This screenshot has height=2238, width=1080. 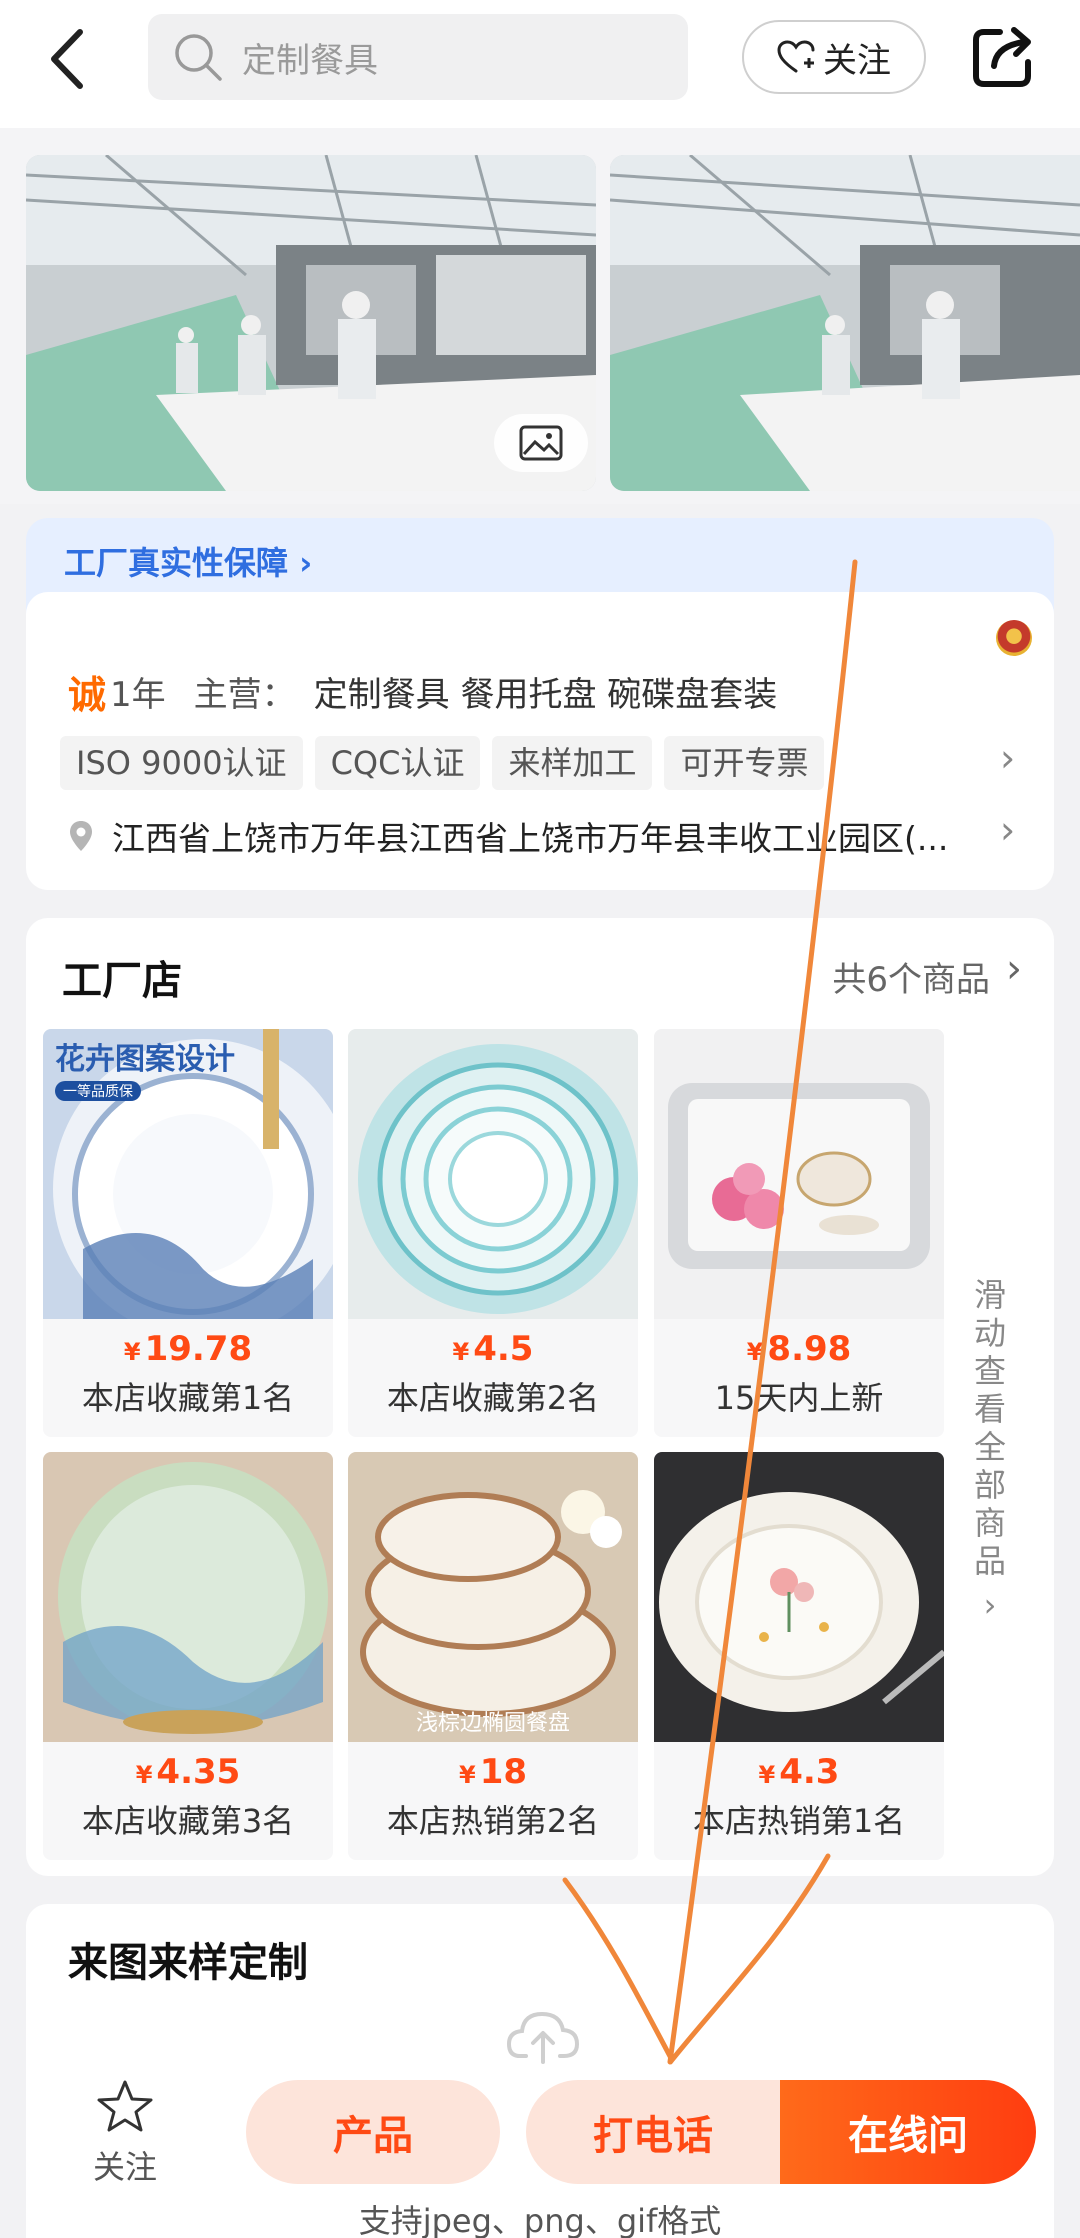 I want to click on product-rank: 15天内上新, so click(x=799, y=1398).